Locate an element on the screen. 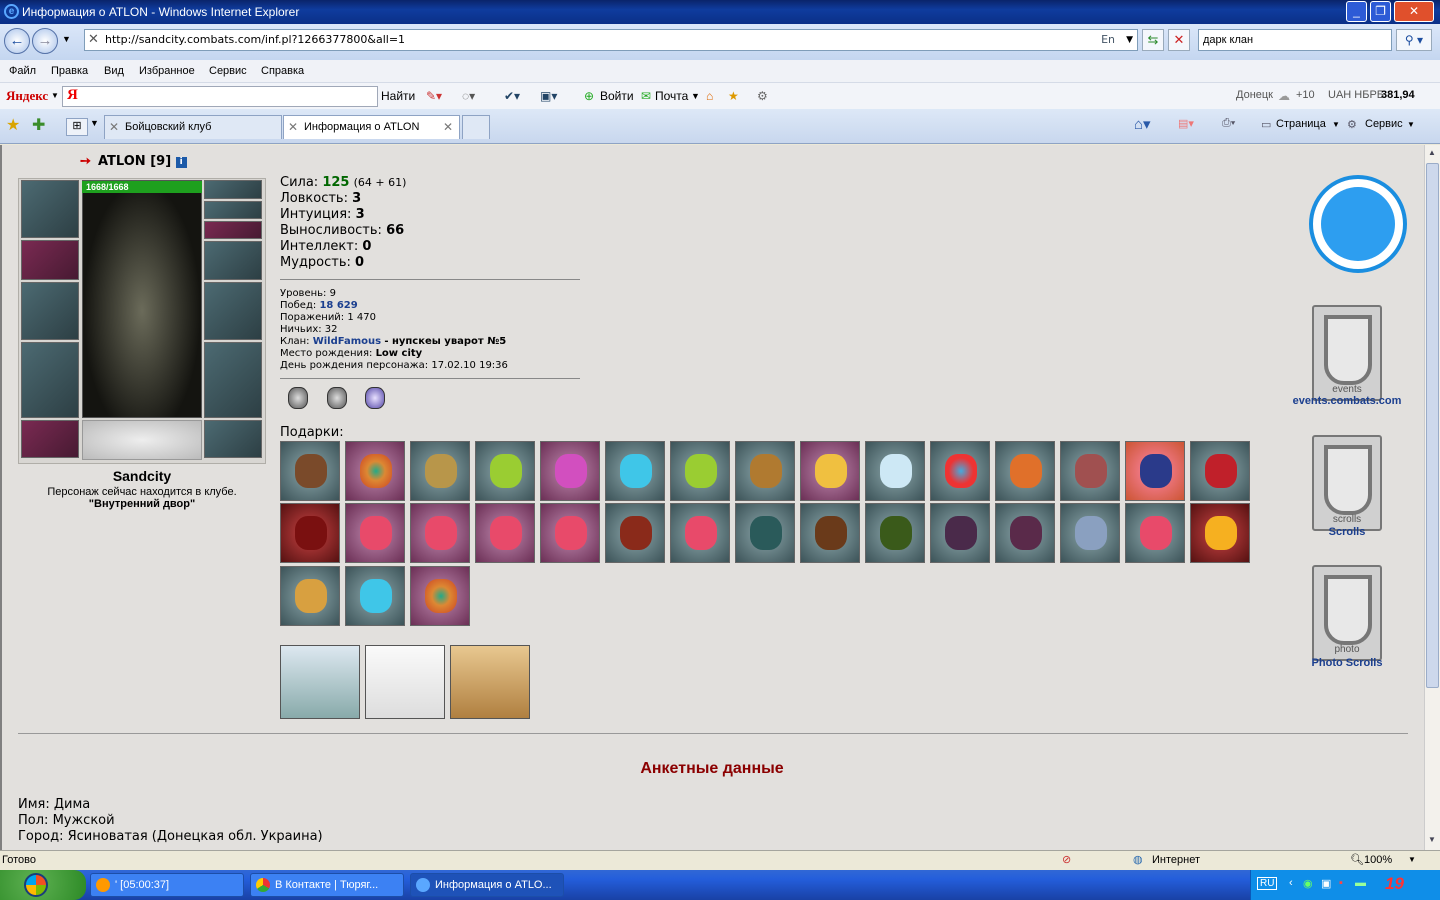 The width and height of the screenshot is (1440, 900). start-button is located at coordinates (43, 885).